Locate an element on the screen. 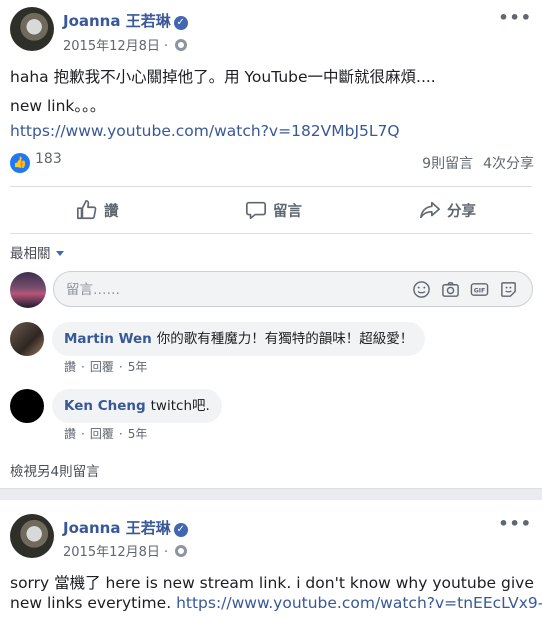 The width and height of the screenshot is (542, 620). svg-text: GIF is located at coordinates (480, 290).